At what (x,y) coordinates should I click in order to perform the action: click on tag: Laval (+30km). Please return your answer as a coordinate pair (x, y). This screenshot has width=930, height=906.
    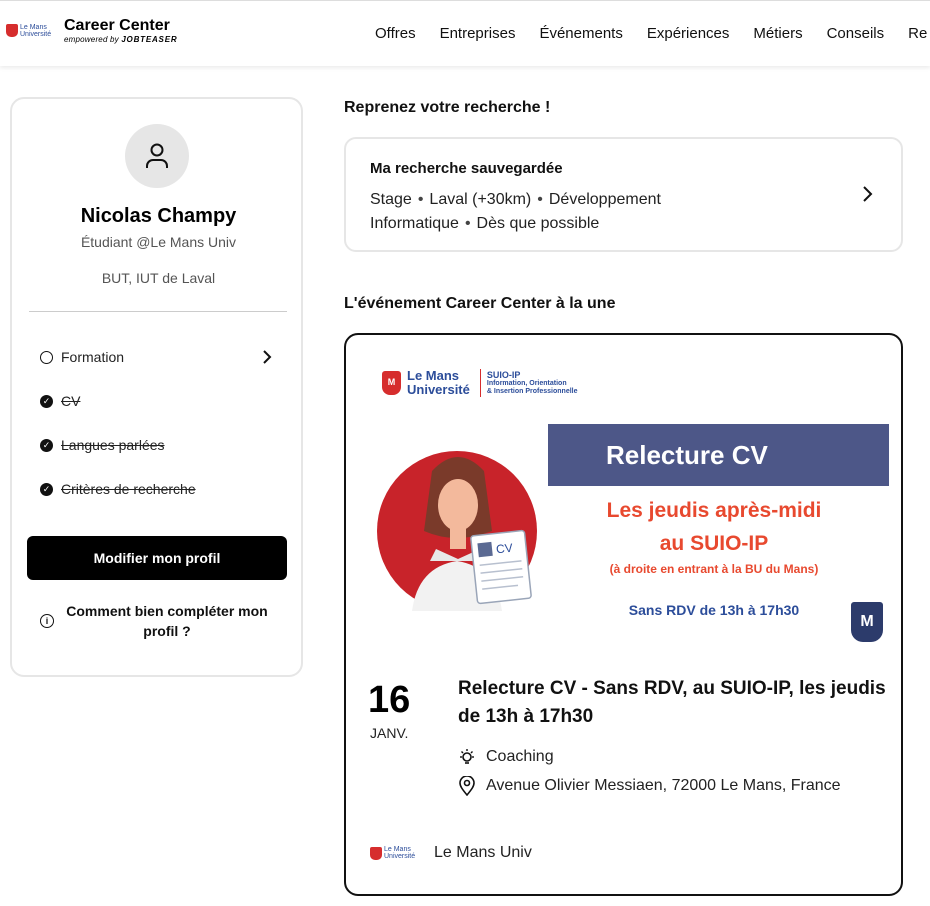
    Looking at the image, I should click on (480, 199).